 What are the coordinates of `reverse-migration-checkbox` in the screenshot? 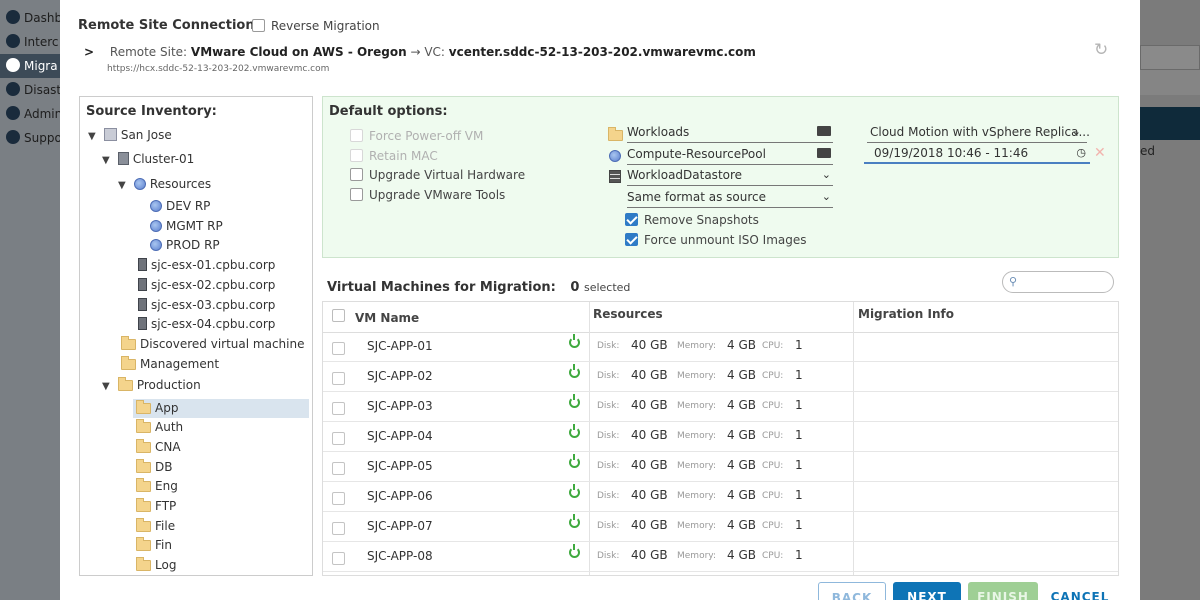 It's located at (258, 25).